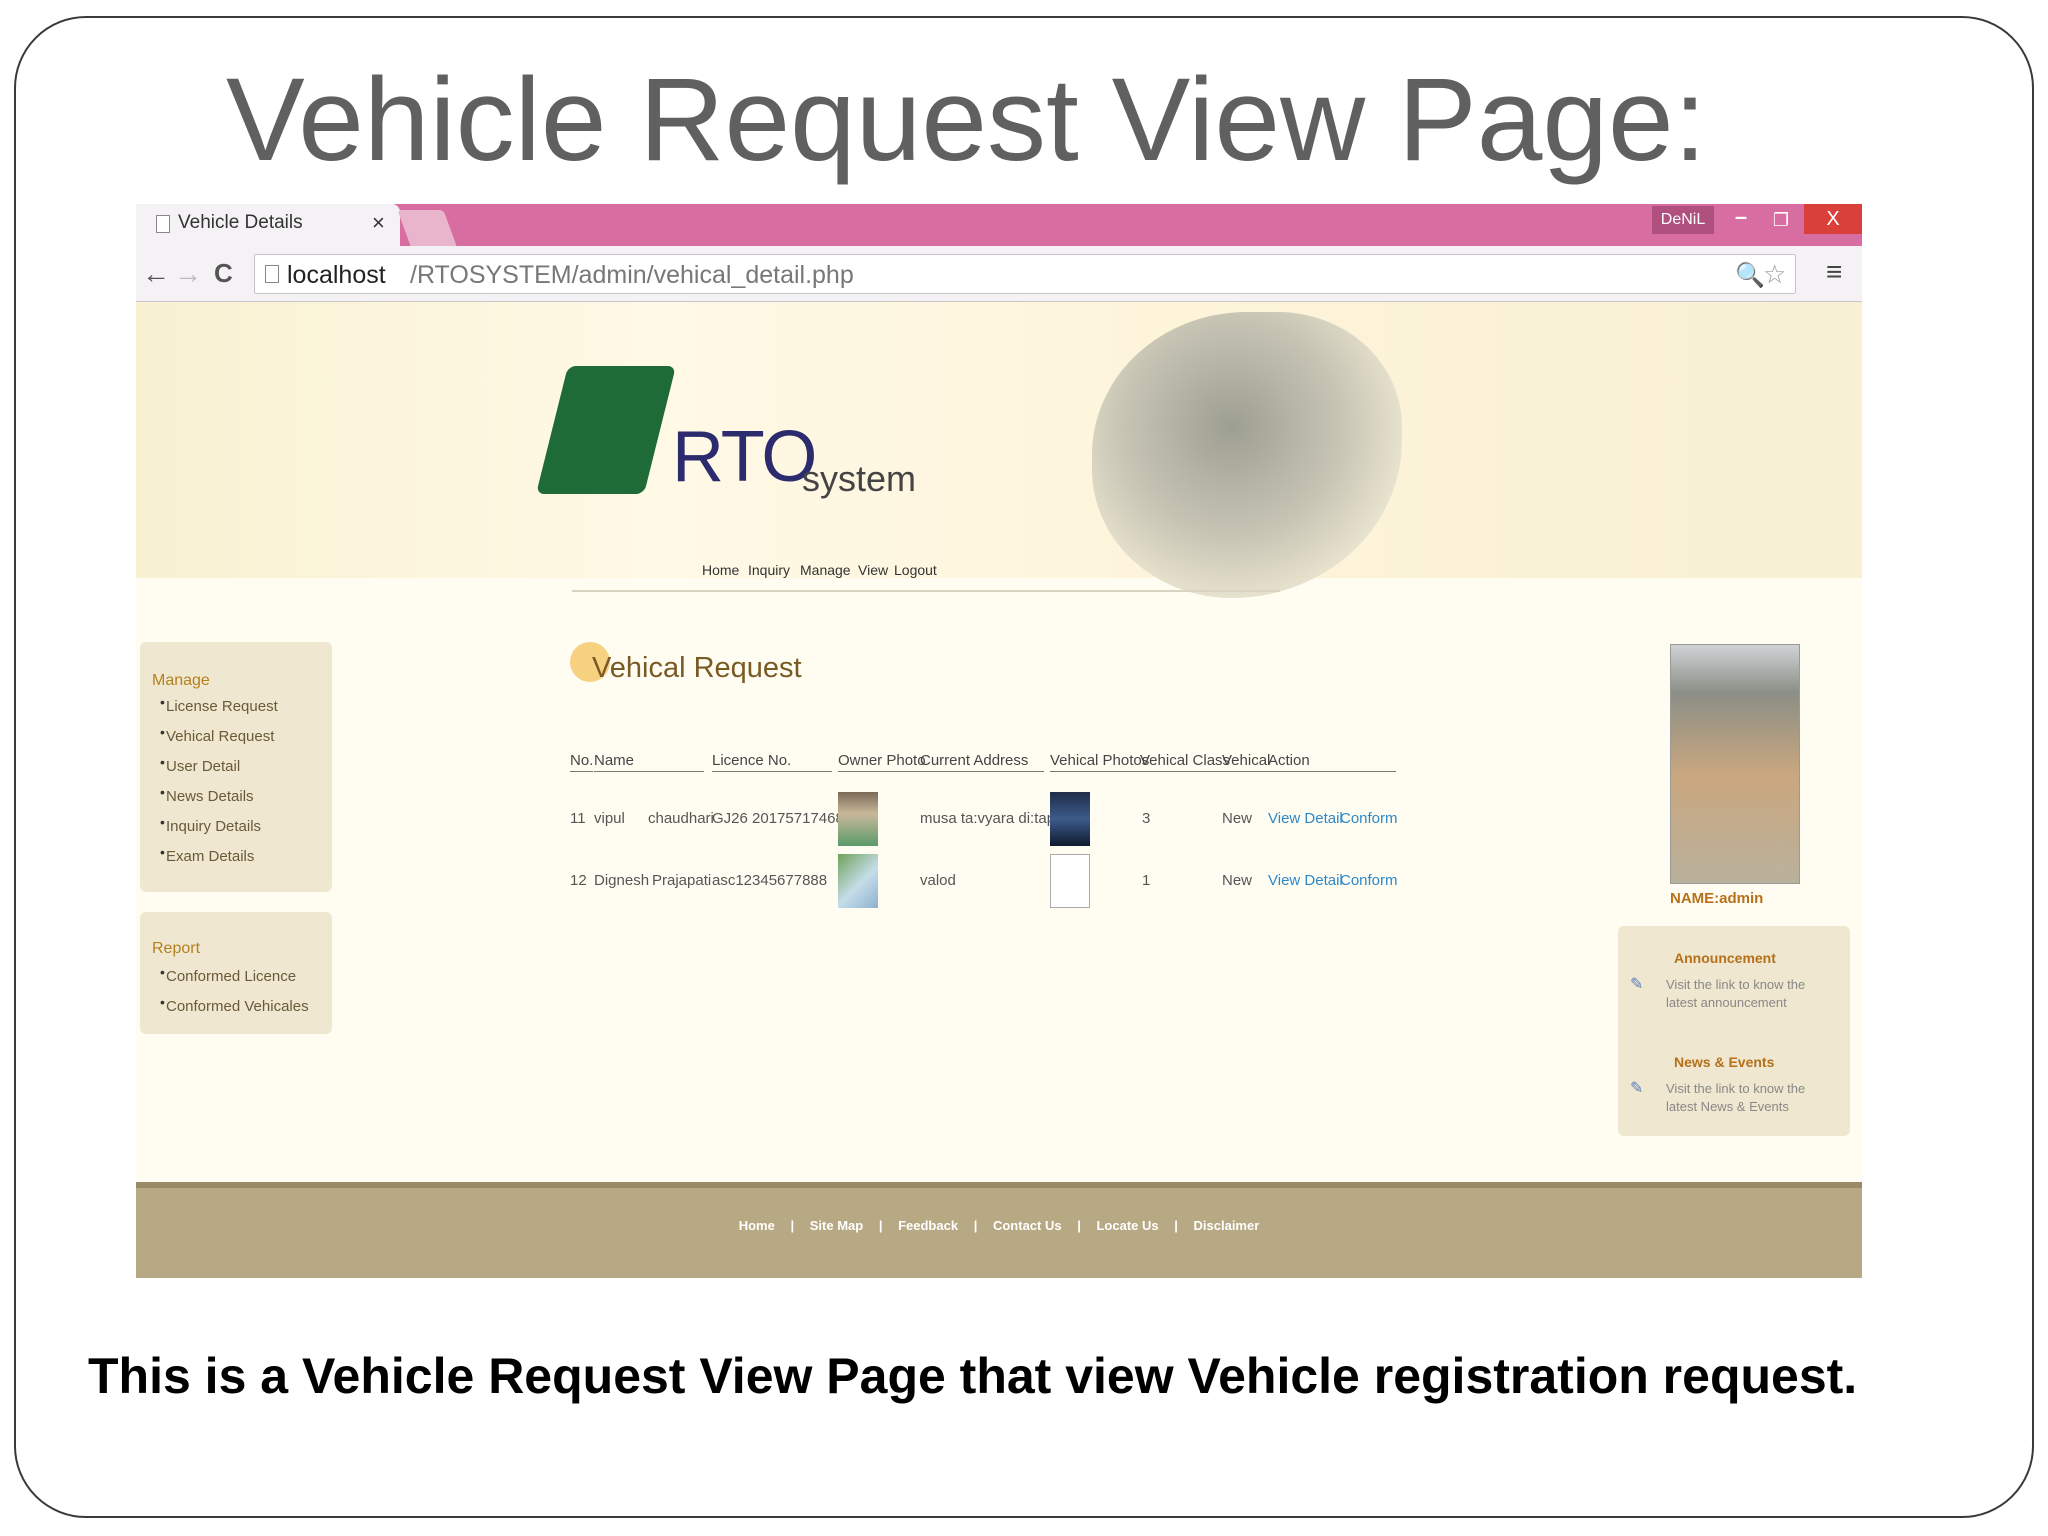 The image size is (2048, 1536). Describe the element at coordinates (336, 275) in the screenshot. I see `url-host: localhost` at that location.